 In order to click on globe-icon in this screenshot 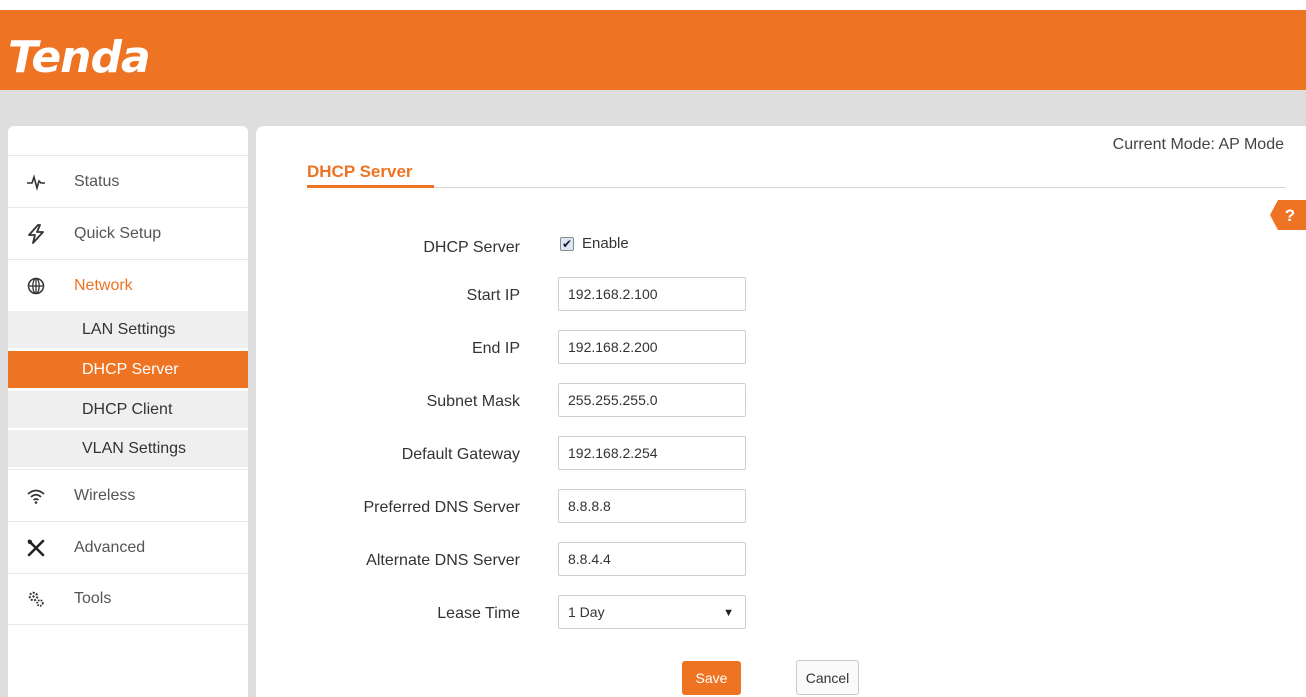, I will do `click(36, 286)`.